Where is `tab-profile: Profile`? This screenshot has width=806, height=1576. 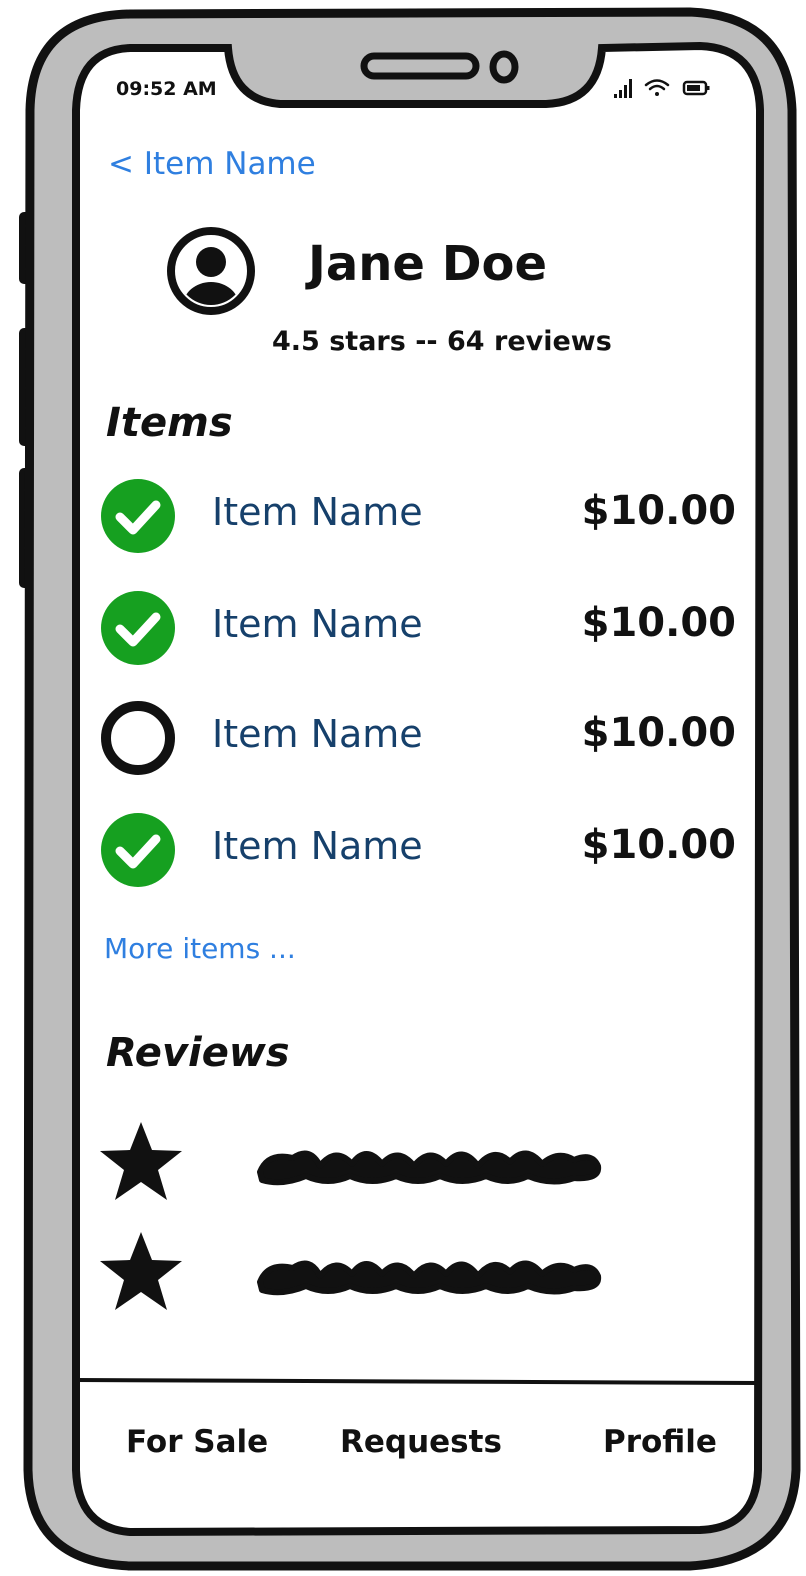
tab-profile: Profile is located at coordinates (660, 1442).